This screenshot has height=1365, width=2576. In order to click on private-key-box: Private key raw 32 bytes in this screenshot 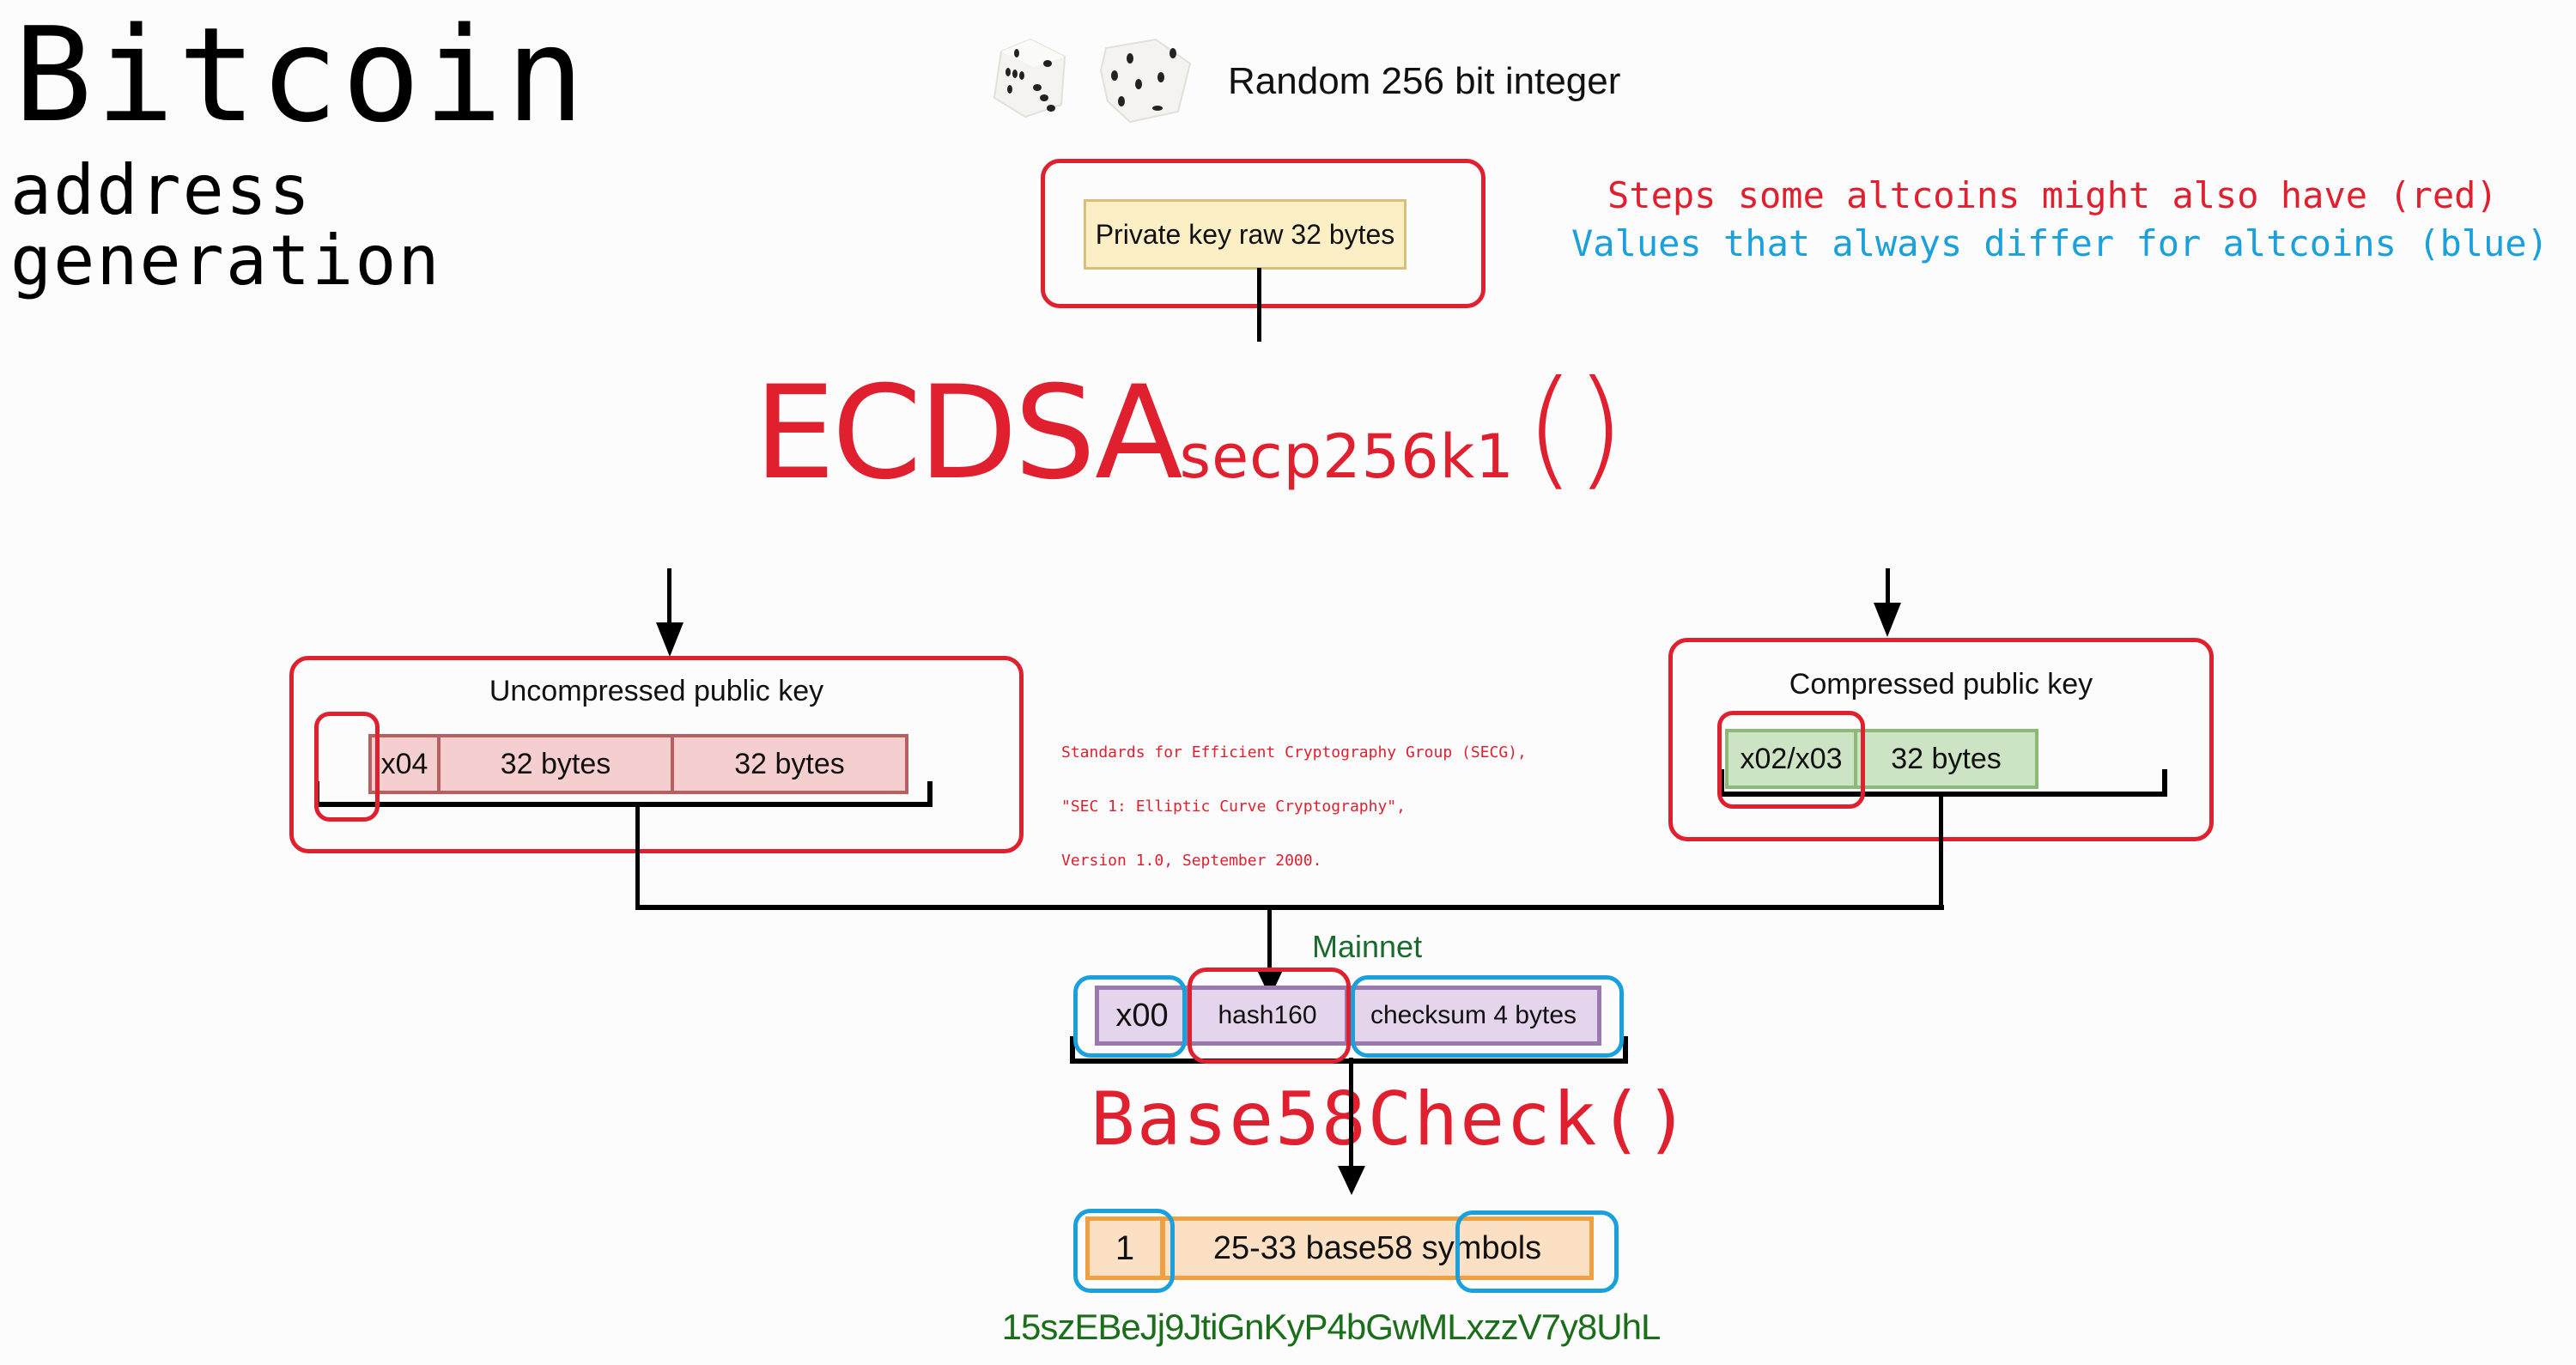, I will do `click(1245, 235)`.